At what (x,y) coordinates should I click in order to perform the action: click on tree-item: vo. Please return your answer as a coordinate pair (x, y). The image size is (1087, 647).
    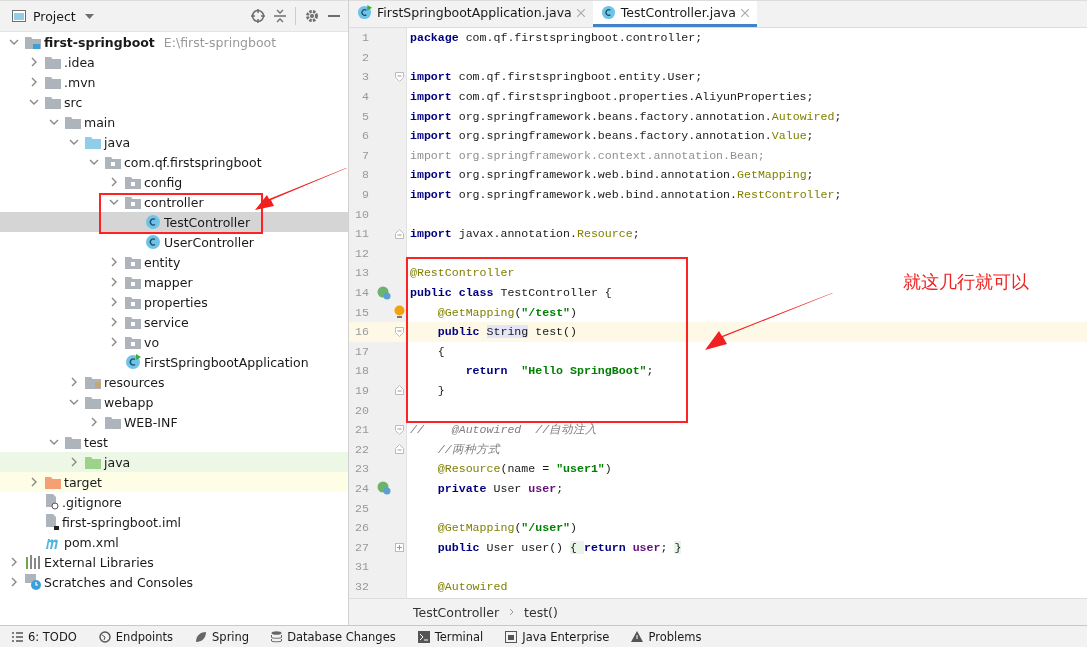
    Looking at the image, I should click on (174, 342).